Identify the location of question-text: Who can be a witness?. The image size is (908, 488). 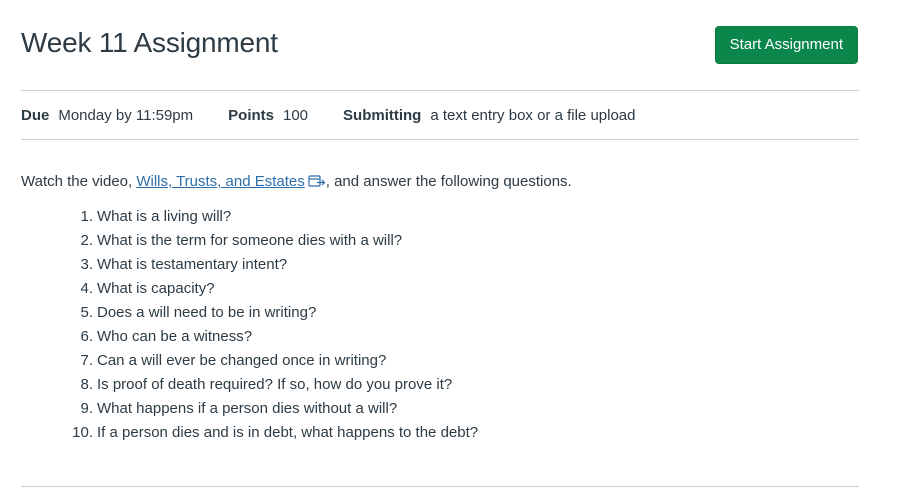
(175, 336).